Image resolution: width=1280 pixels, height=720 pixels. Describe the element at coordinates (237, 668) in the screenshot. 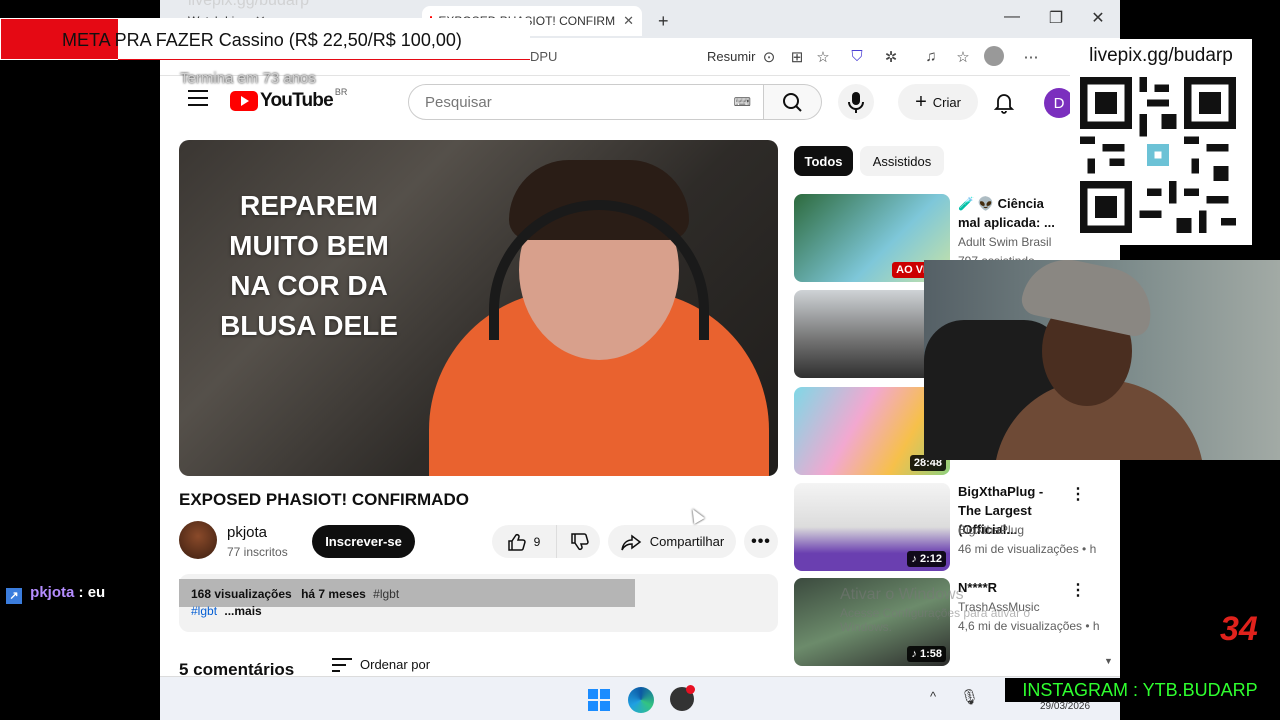

I see `comments-count: 5 comentários` at that location.